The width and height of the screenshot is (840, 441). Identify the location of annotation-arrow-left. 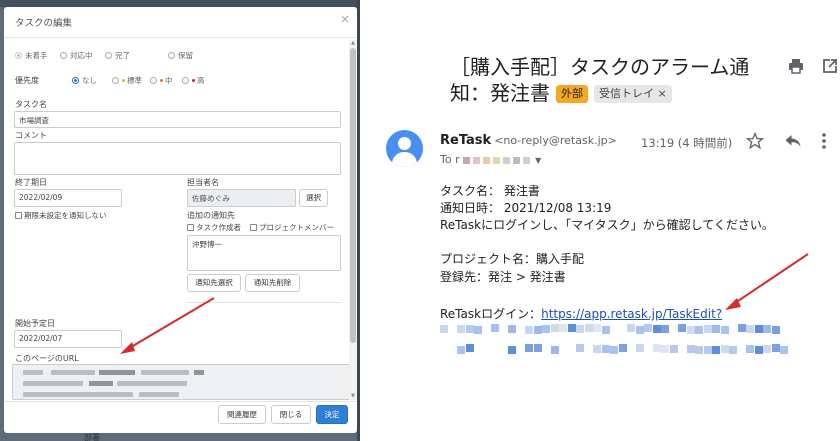
(167, 325).